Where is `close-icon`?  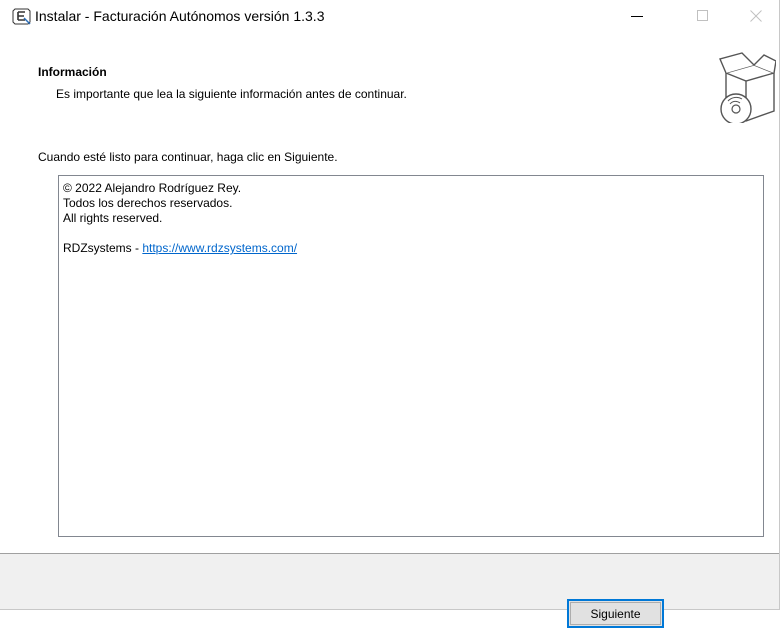 close-icon is located at coordinates (756, 15).